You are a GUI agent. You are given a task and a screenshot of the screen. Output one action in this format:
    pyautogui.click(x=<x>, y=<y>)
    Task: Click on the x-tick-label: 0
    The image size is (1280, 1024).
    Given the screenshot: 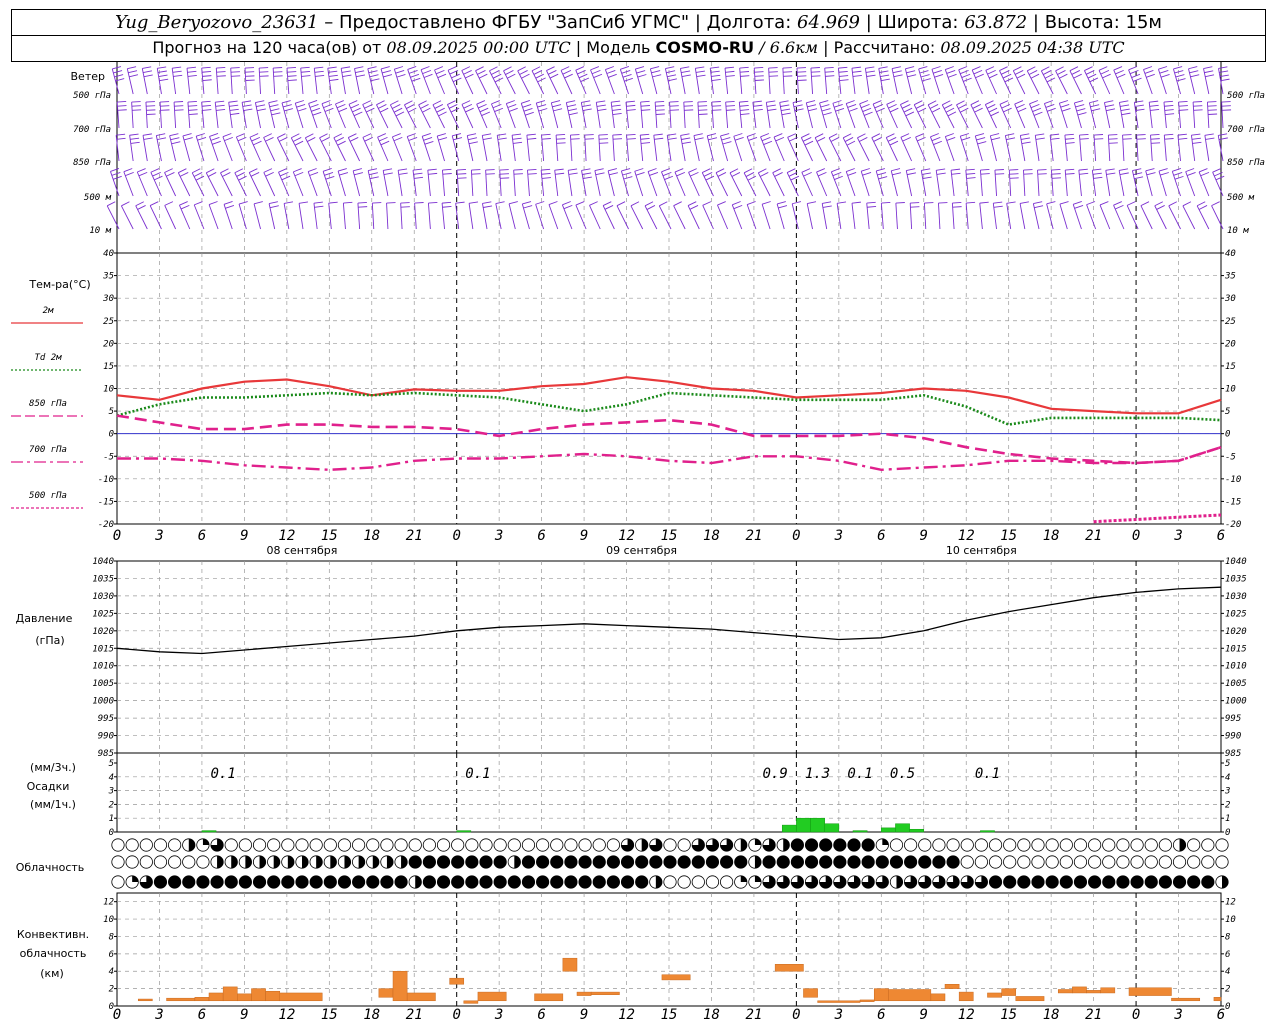 What is the action you would take?
    pyautogui.click(x=456, y=536)
    